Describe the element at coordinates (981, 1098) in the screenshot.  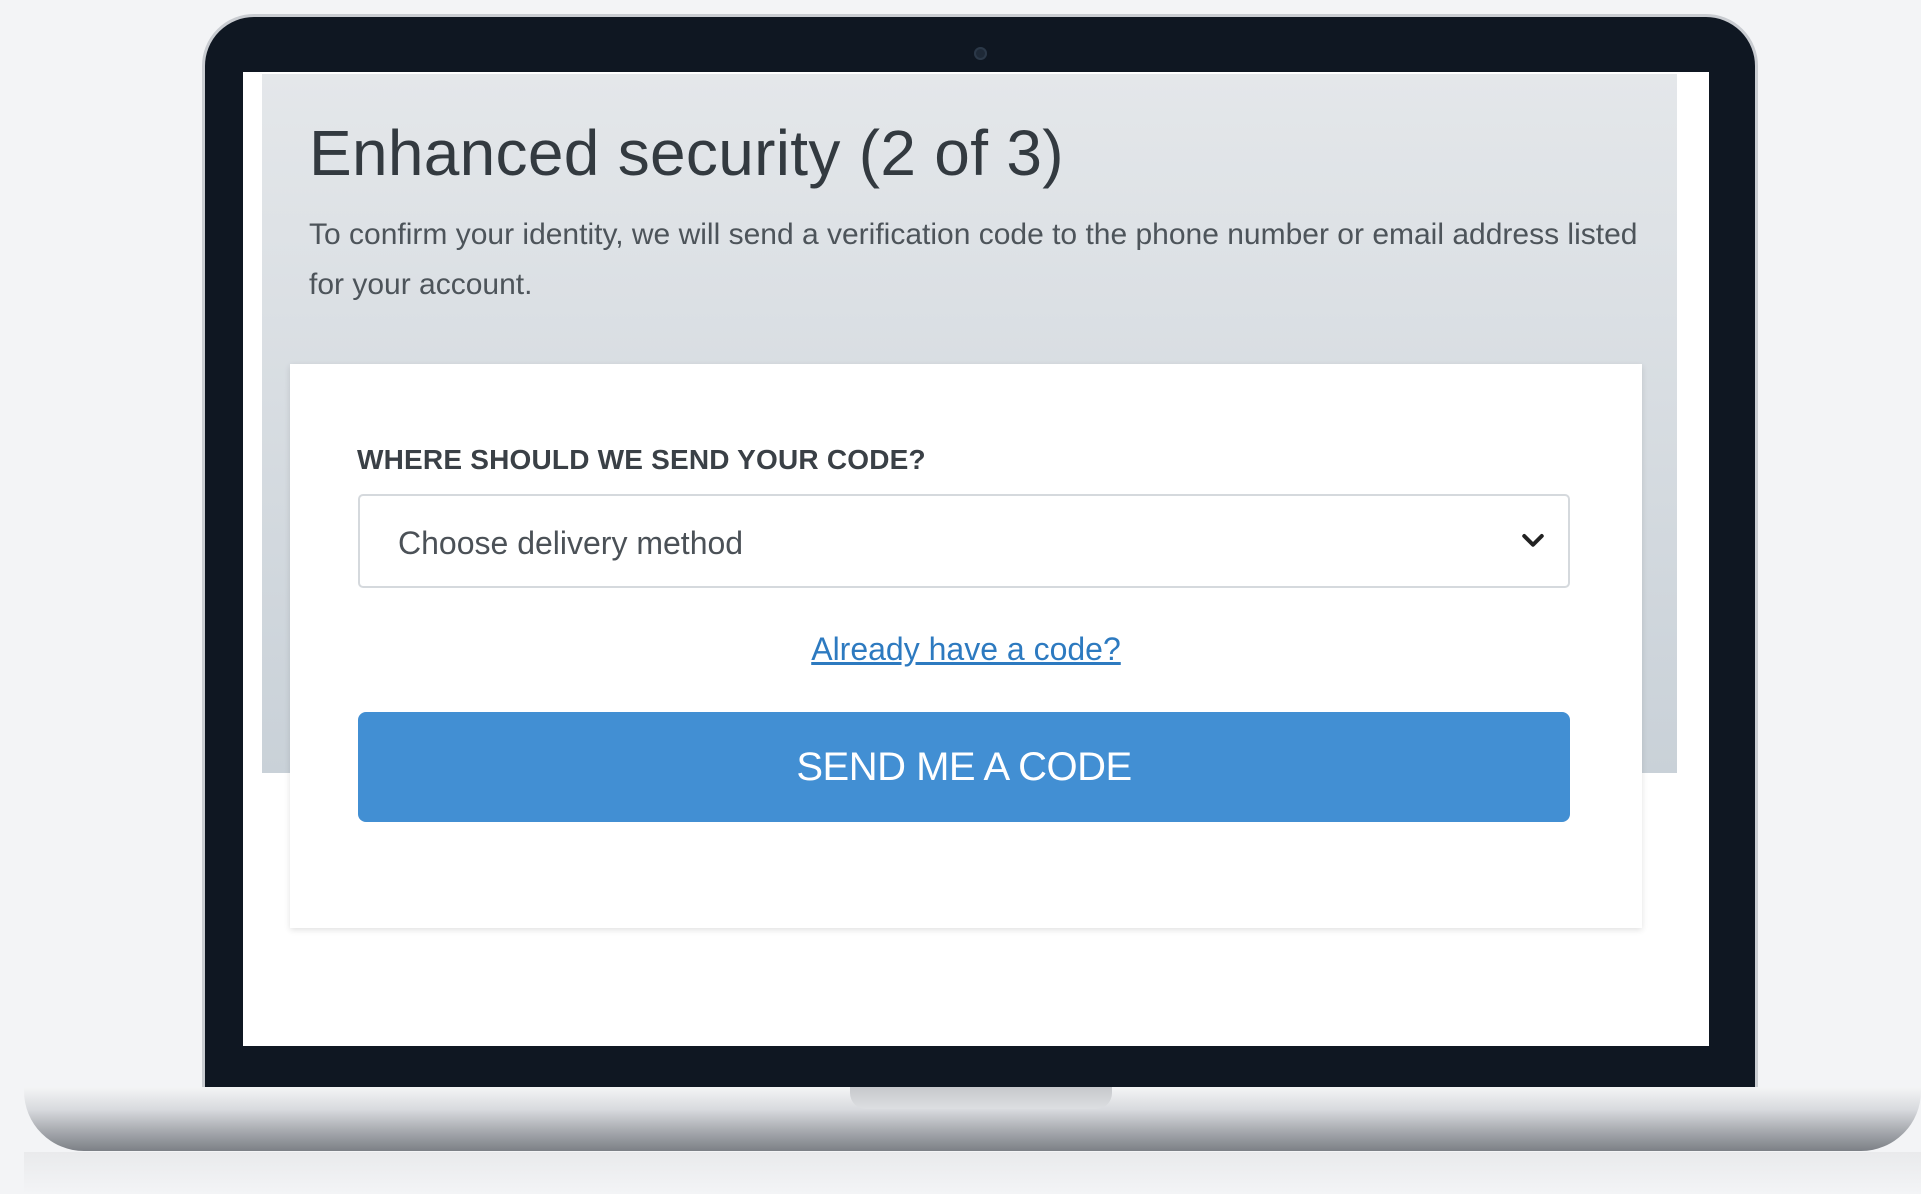
I see `laptop-notch` at that location.